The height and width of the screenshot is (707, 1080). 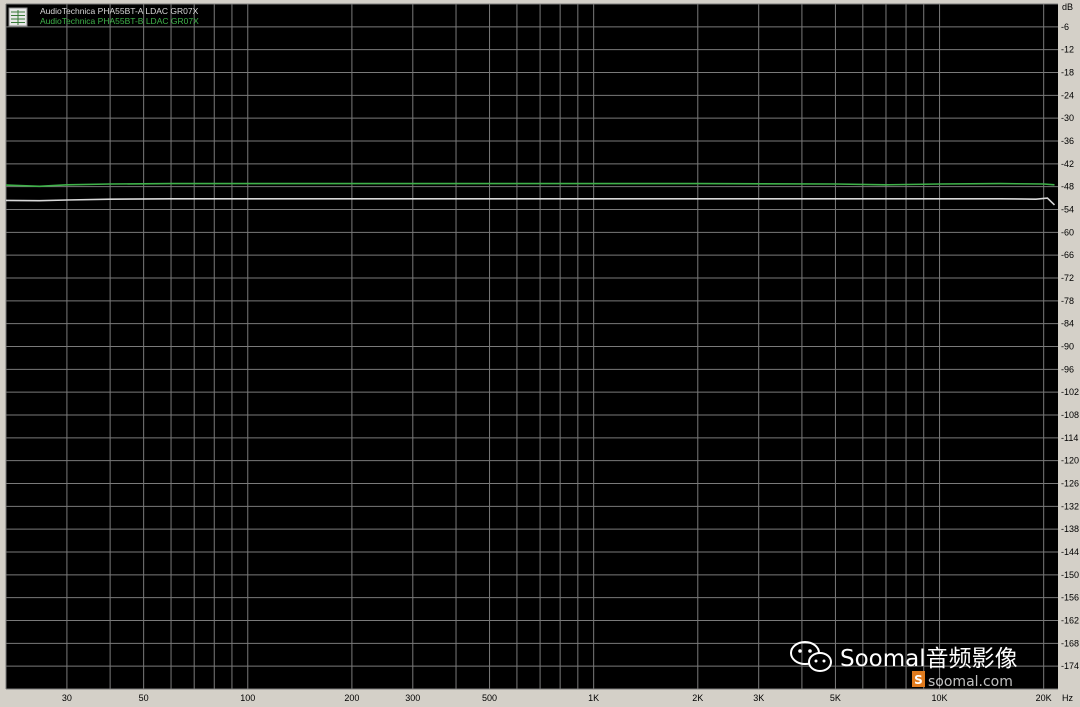 What do you see at coordinates (1067, 210) in the screenshot?
I see `y-tick-label: -54` at bounding box center [1067, 210].